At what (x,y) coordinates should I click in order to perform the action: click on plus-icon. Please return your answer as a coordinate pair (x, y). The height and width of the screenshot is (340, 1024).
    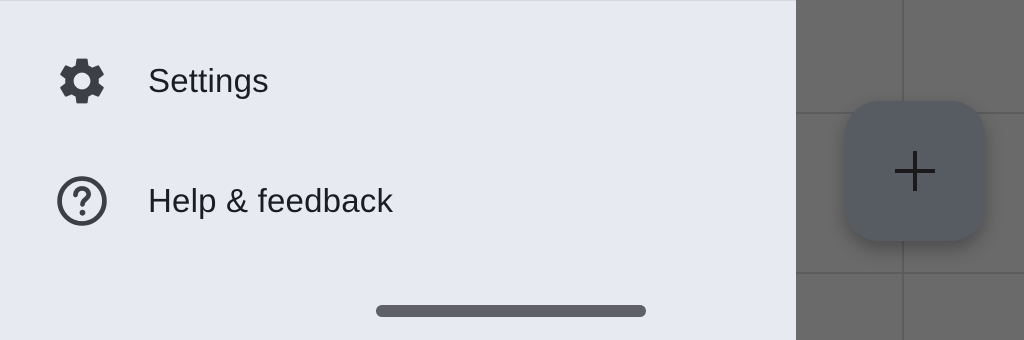
    Looking at the image, I should click on (915, 171).